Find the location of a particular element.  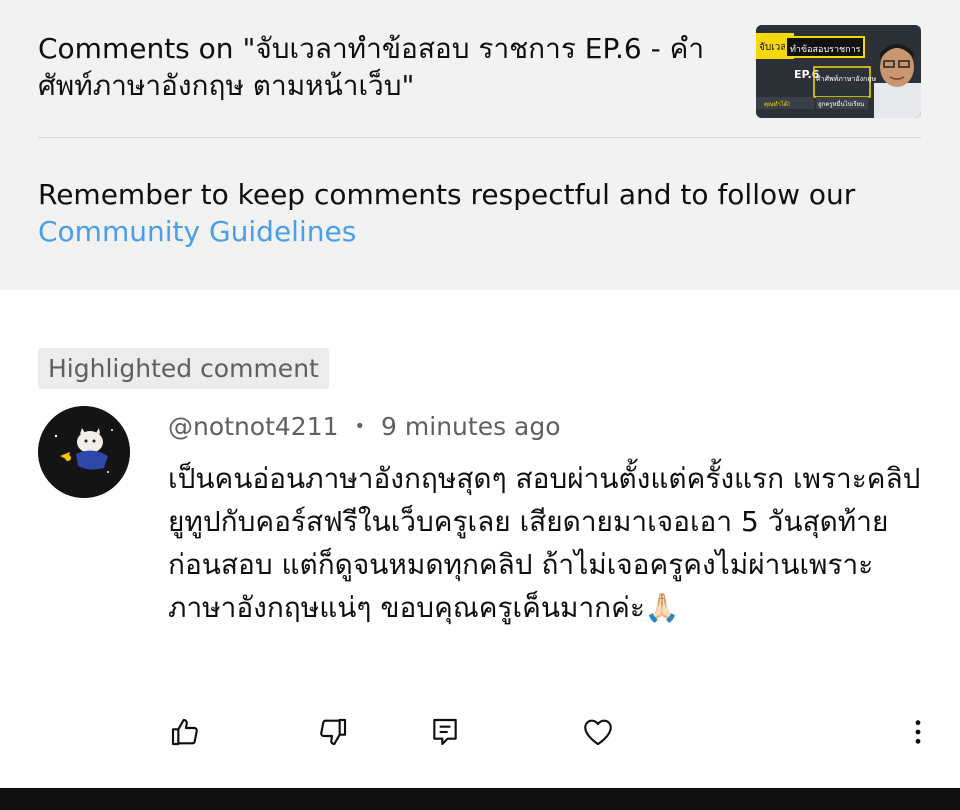

avatar is located at coordinates (84, 452).